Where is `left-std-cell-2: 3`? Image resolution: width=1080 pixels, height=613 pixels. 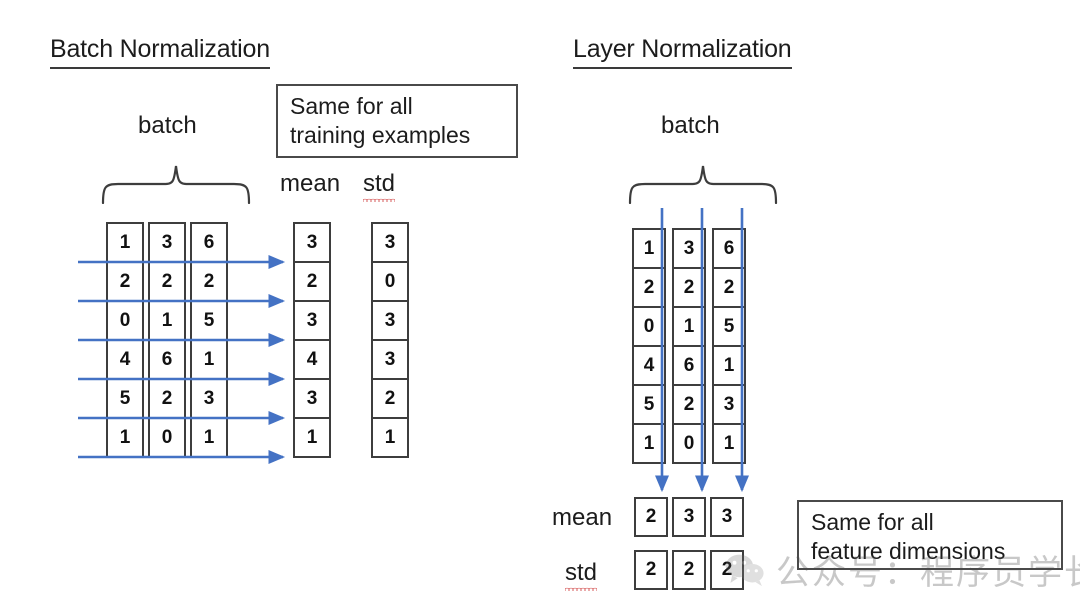
left-std-cell-2: 3 is located at coordinates (390, 320).